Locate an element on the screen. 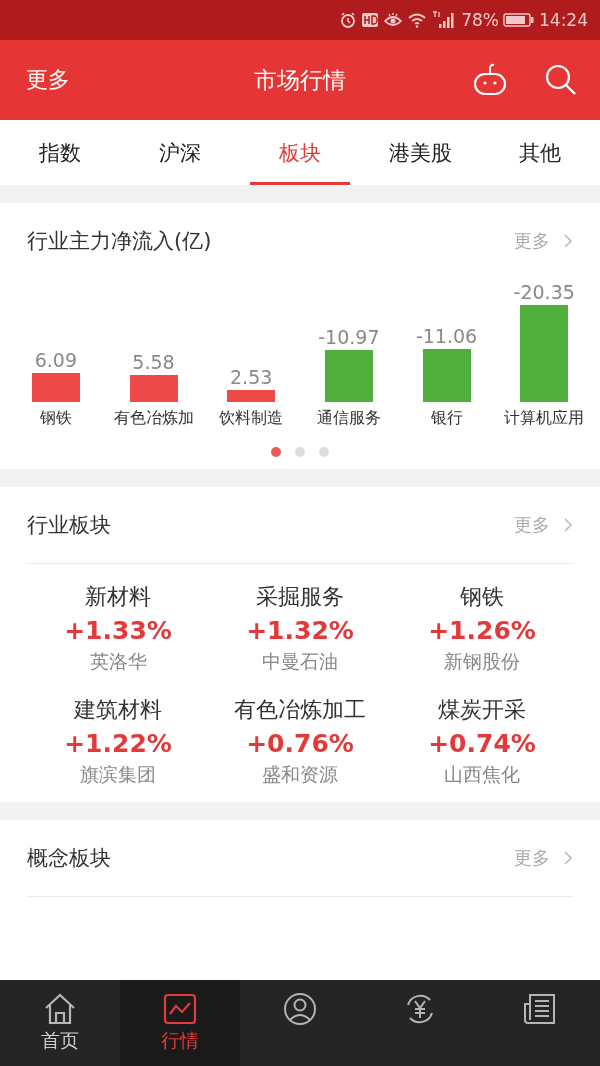  nav-tab: 行情 is located at coordinates (180, 1023).